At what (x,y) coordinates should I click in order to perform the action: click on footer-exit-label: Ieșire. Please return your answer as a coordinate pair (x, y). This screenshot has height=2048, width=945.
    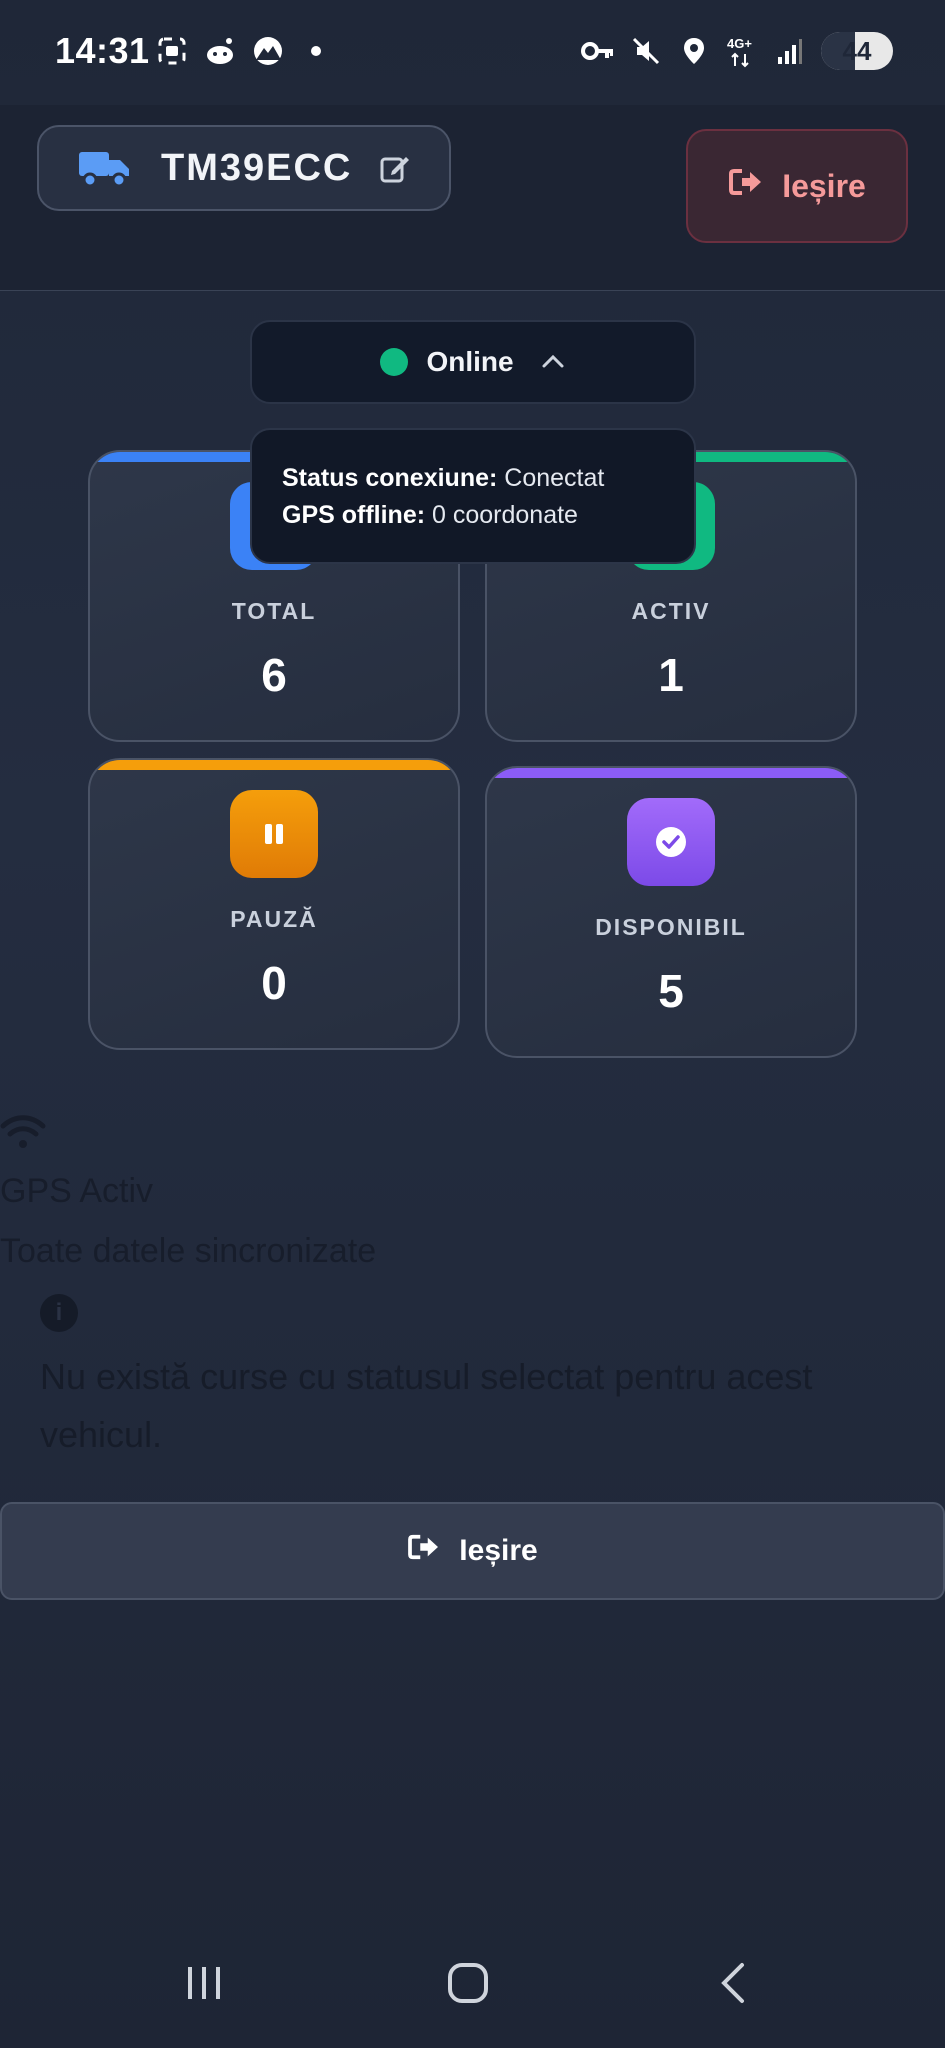
    Looking at the image, I should click on (498, 1550).